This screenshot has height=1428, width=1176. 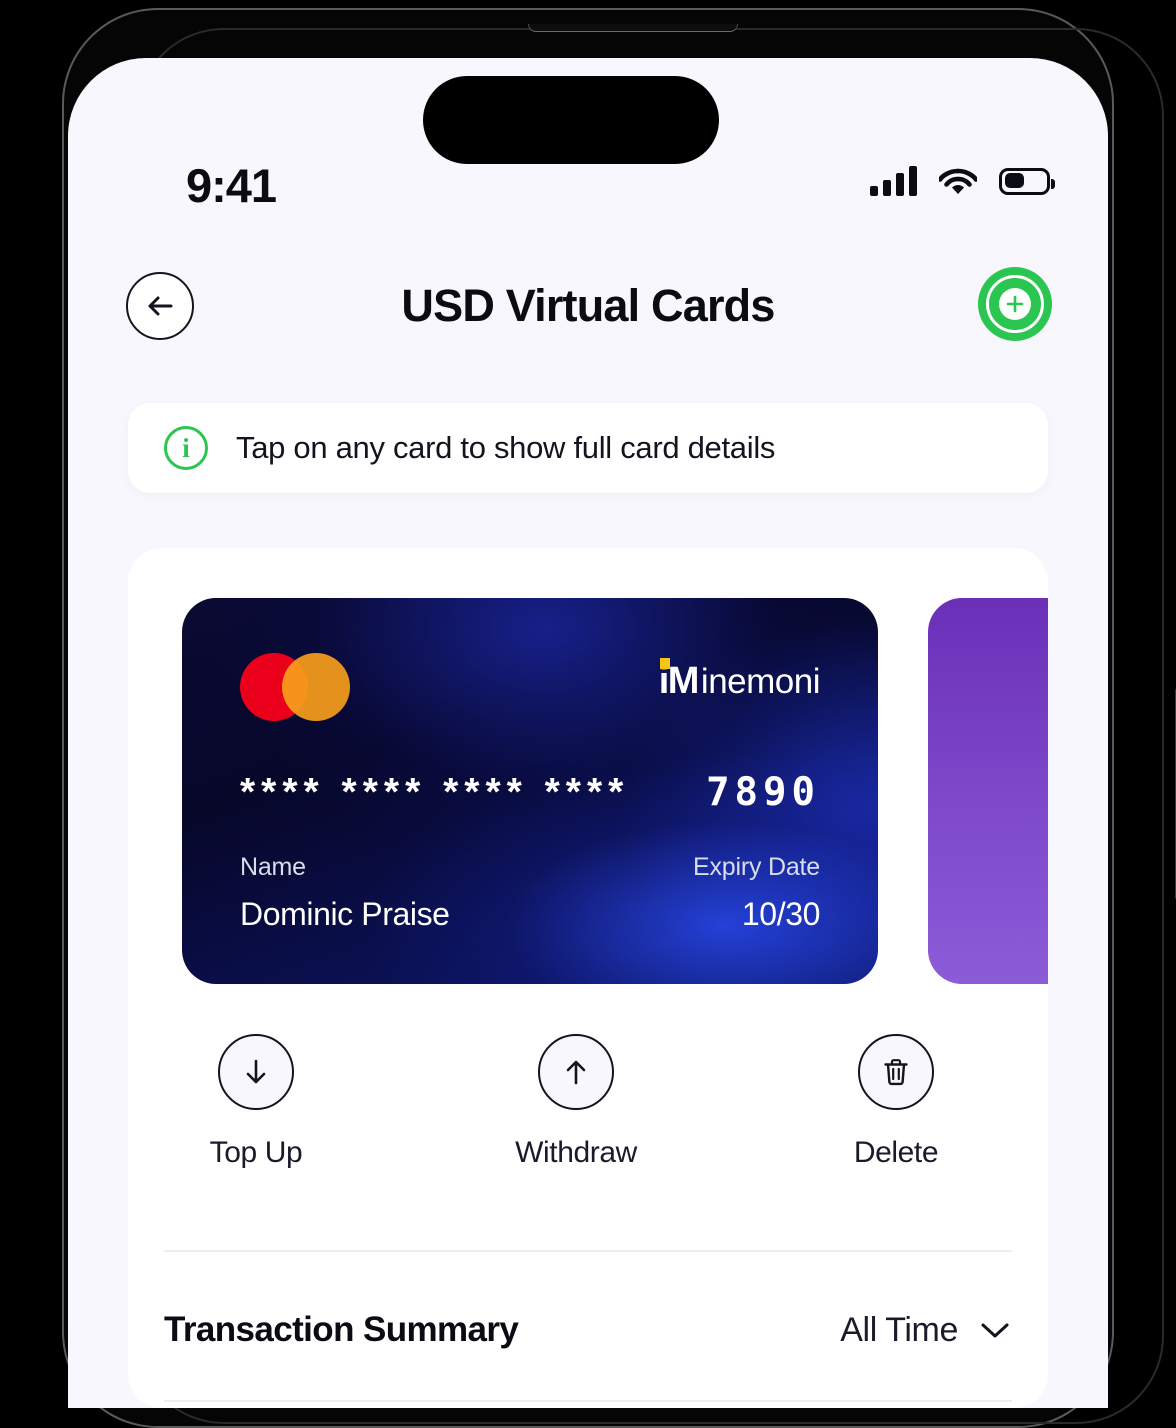 What do you see at coordinates (256, 1072) in the screenshot?
I see `arrow-down-icon` at bounding box center [256, 1072].